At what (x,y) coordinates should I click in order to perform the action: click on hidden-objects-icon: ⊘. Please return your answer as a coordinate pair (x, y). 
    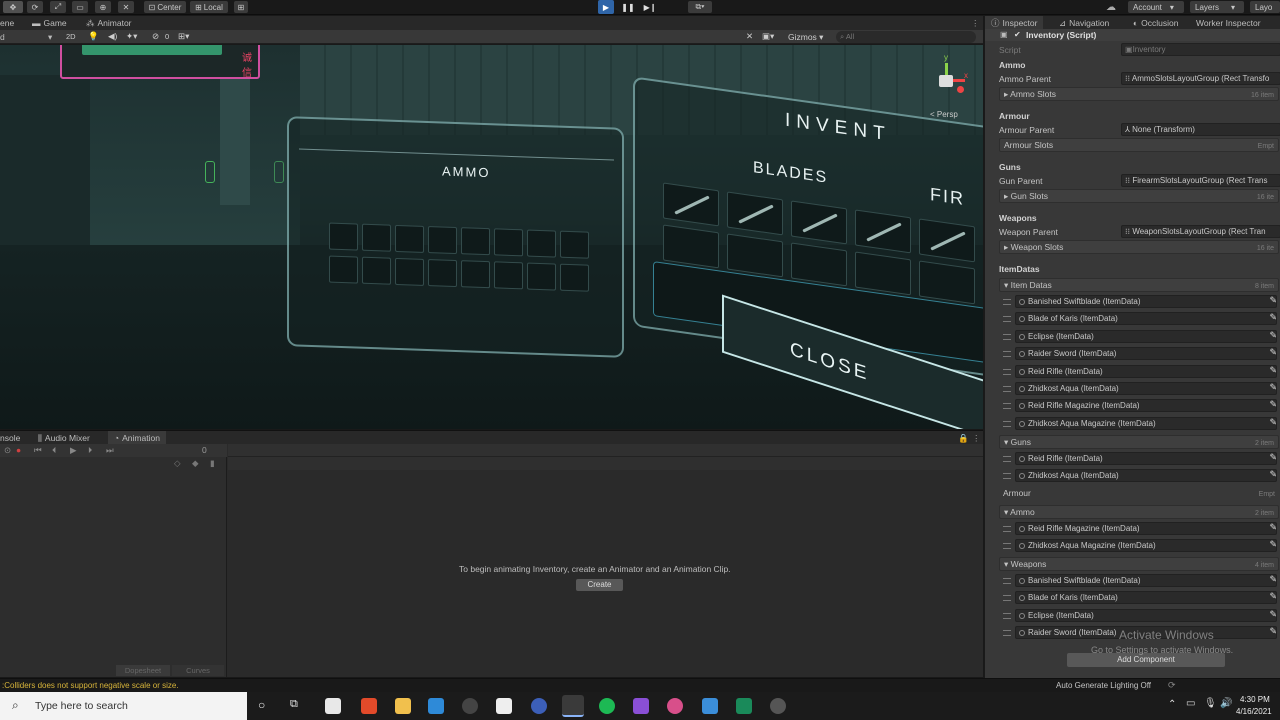
    Looking at the image, I should click on (155, 36).